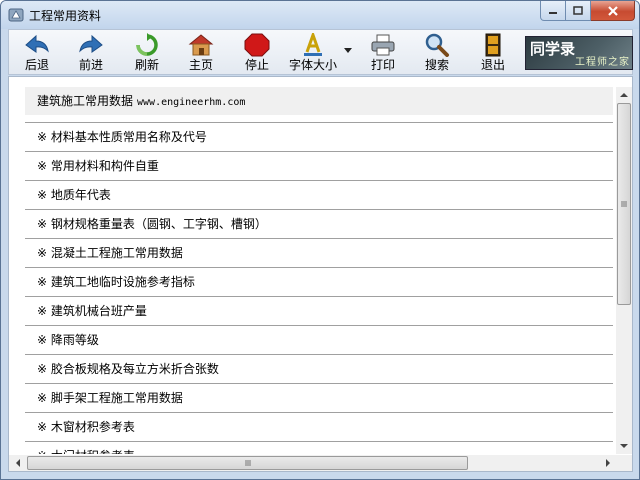  I want to click on scroll-left-arrow-icon, so click(18, 463).